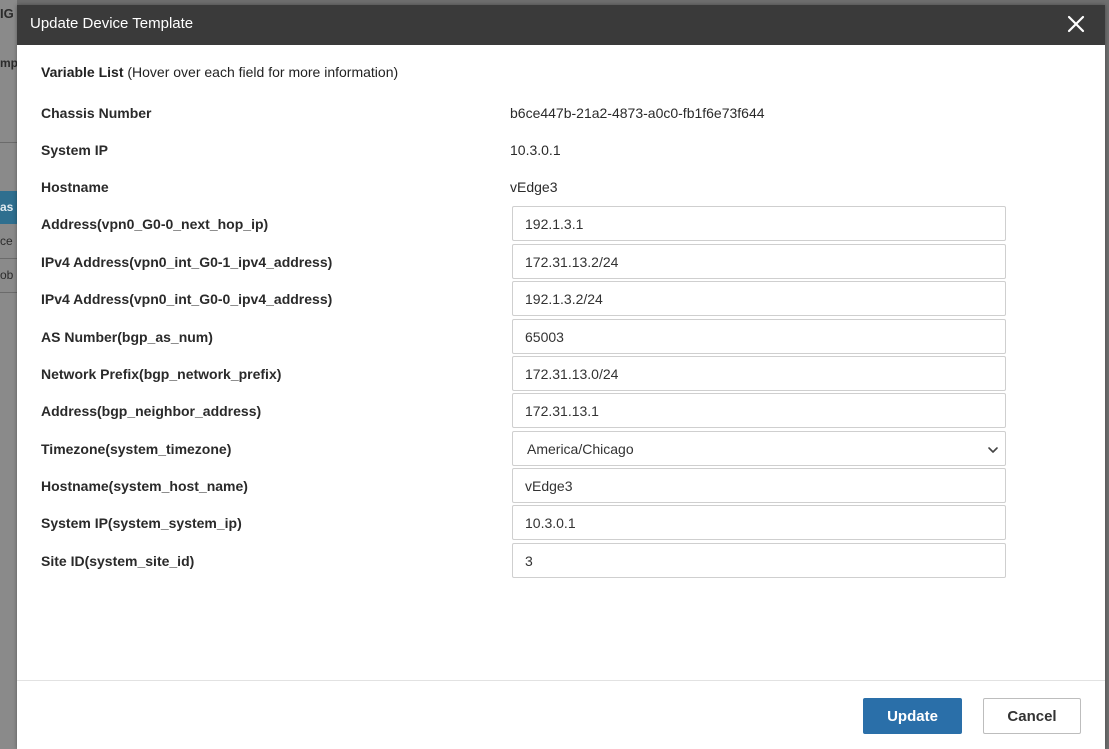 The image size is (1109, 749). I want to click on close-button, so click(1076, 24).